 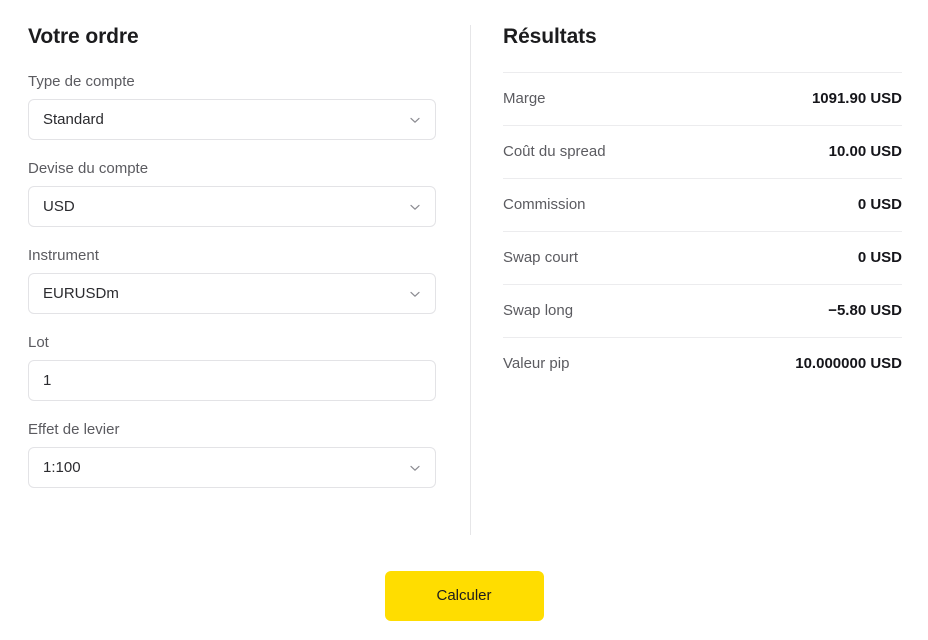 What do you see at coordinates (848, 363) in the screenshot?
I see `result-value-pip-value: 10.000000 USD` at bounding box center [848, 363].